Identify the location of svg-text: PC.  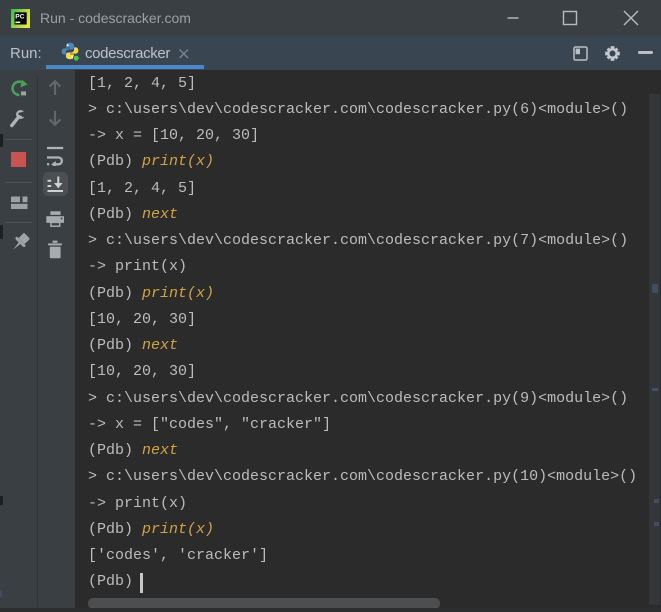
(19, 17).